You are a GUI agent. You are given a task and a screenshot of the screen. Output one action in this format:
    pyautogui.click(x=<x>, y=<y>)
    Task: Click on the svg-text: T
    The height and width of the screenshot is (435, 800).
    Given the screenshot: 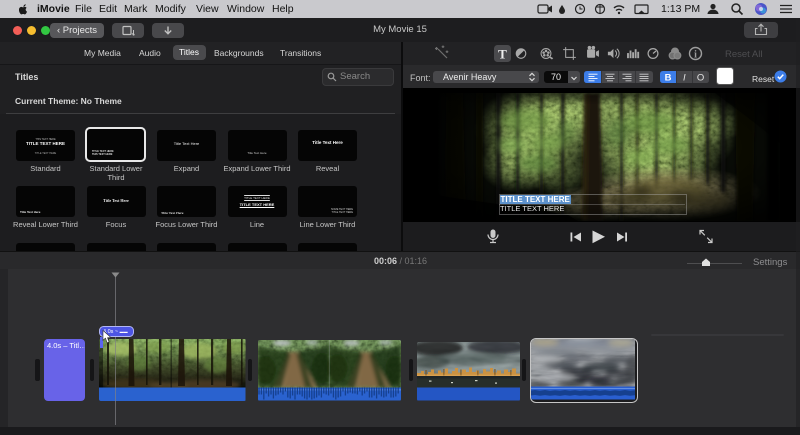 What is the action you would take?
    pyautogui.click(x=502, y=54)
    